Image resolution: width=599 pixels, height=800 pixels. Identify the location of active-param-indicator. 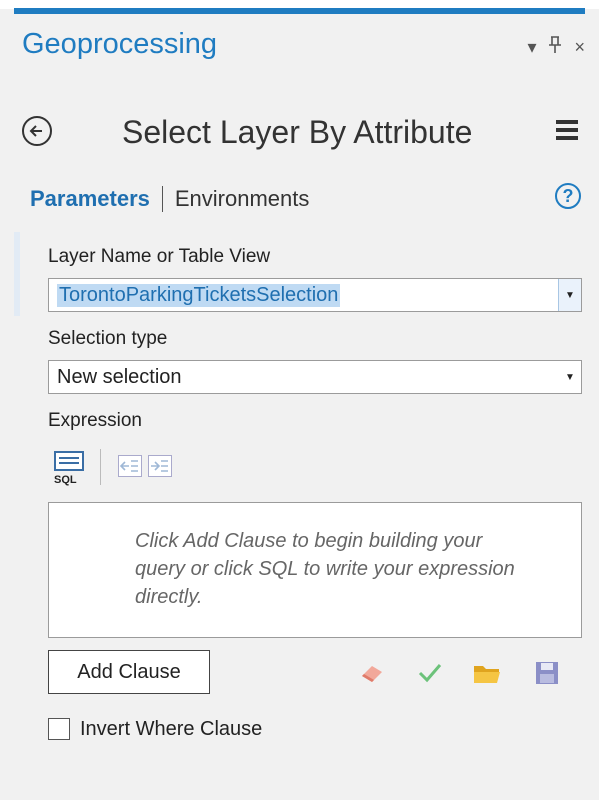
(17, 274).